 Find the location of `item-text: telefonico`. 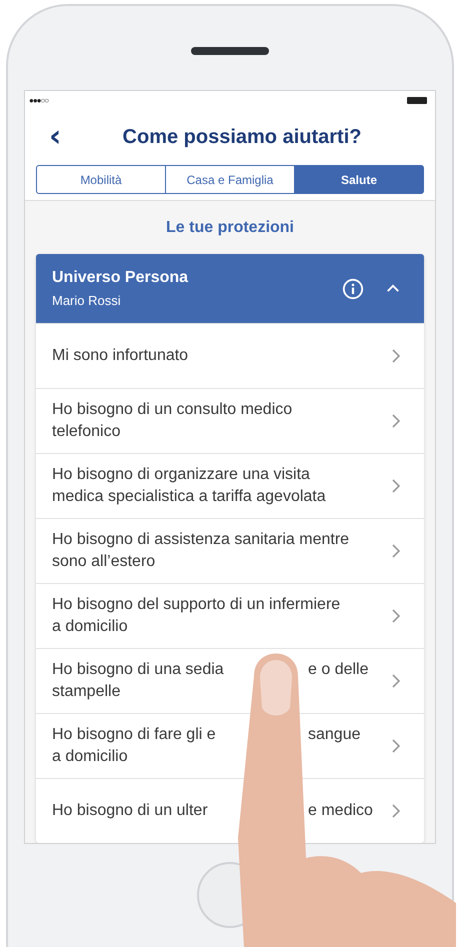

item-text: telefonico is located at coordinates (86, 432).